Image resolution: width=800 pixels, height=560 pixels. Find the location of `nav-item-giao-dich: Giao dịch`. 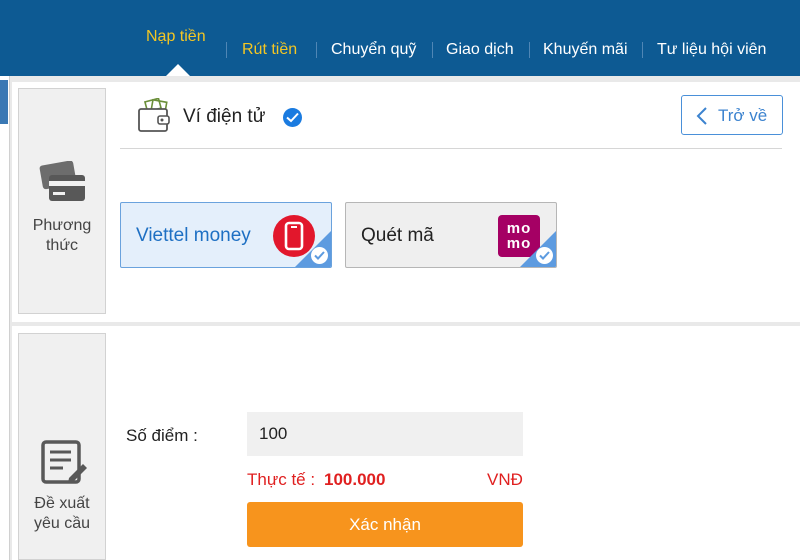

nav-item-giao-dich: Giao dịch is located at coordinates (480, 50).